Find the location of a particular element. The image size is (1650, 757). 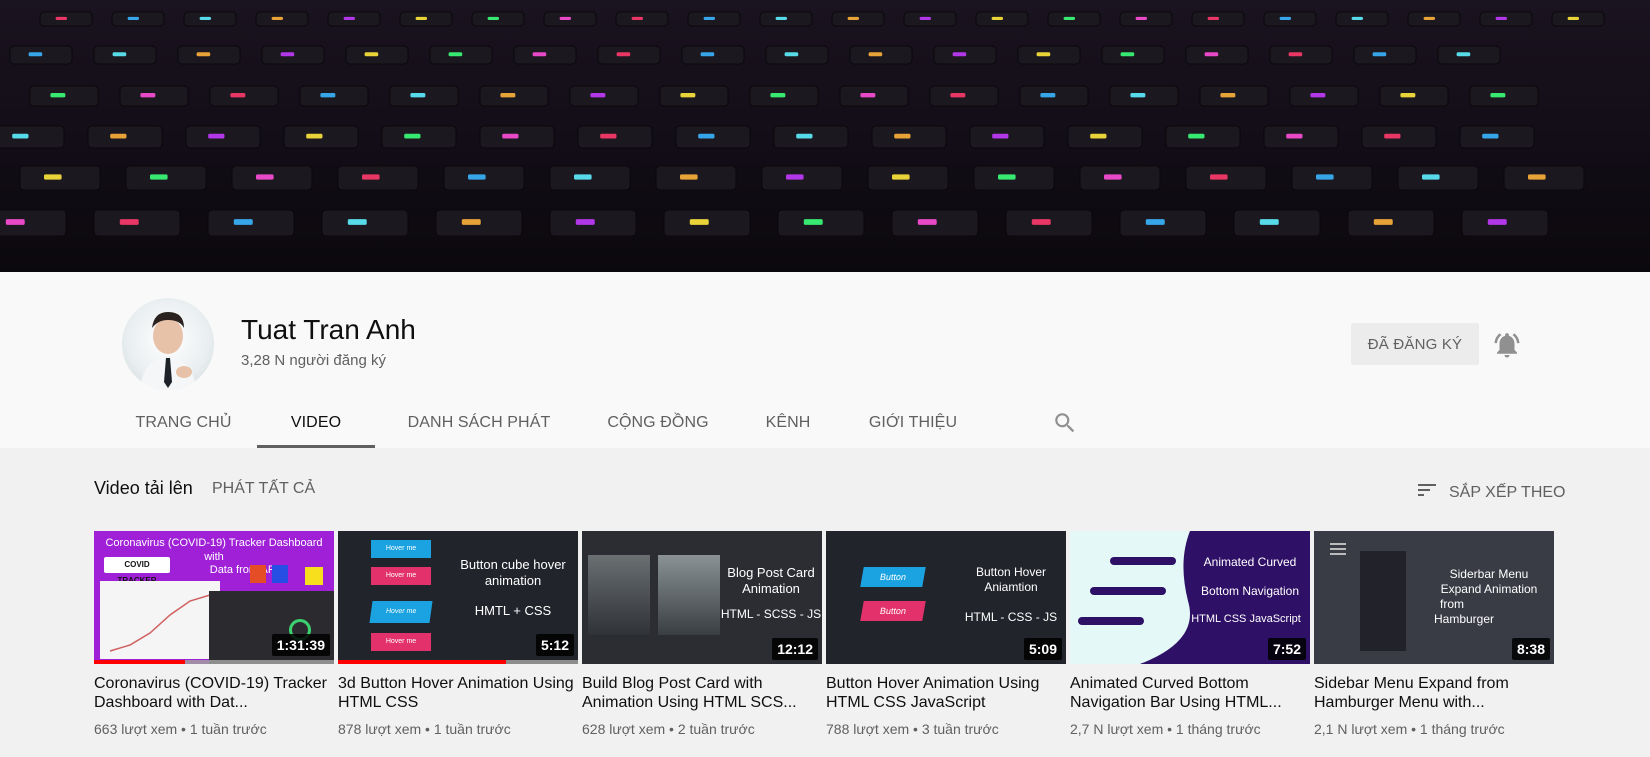

thumbnail-text: Aniamtion is located at coordinates (1011, 587).